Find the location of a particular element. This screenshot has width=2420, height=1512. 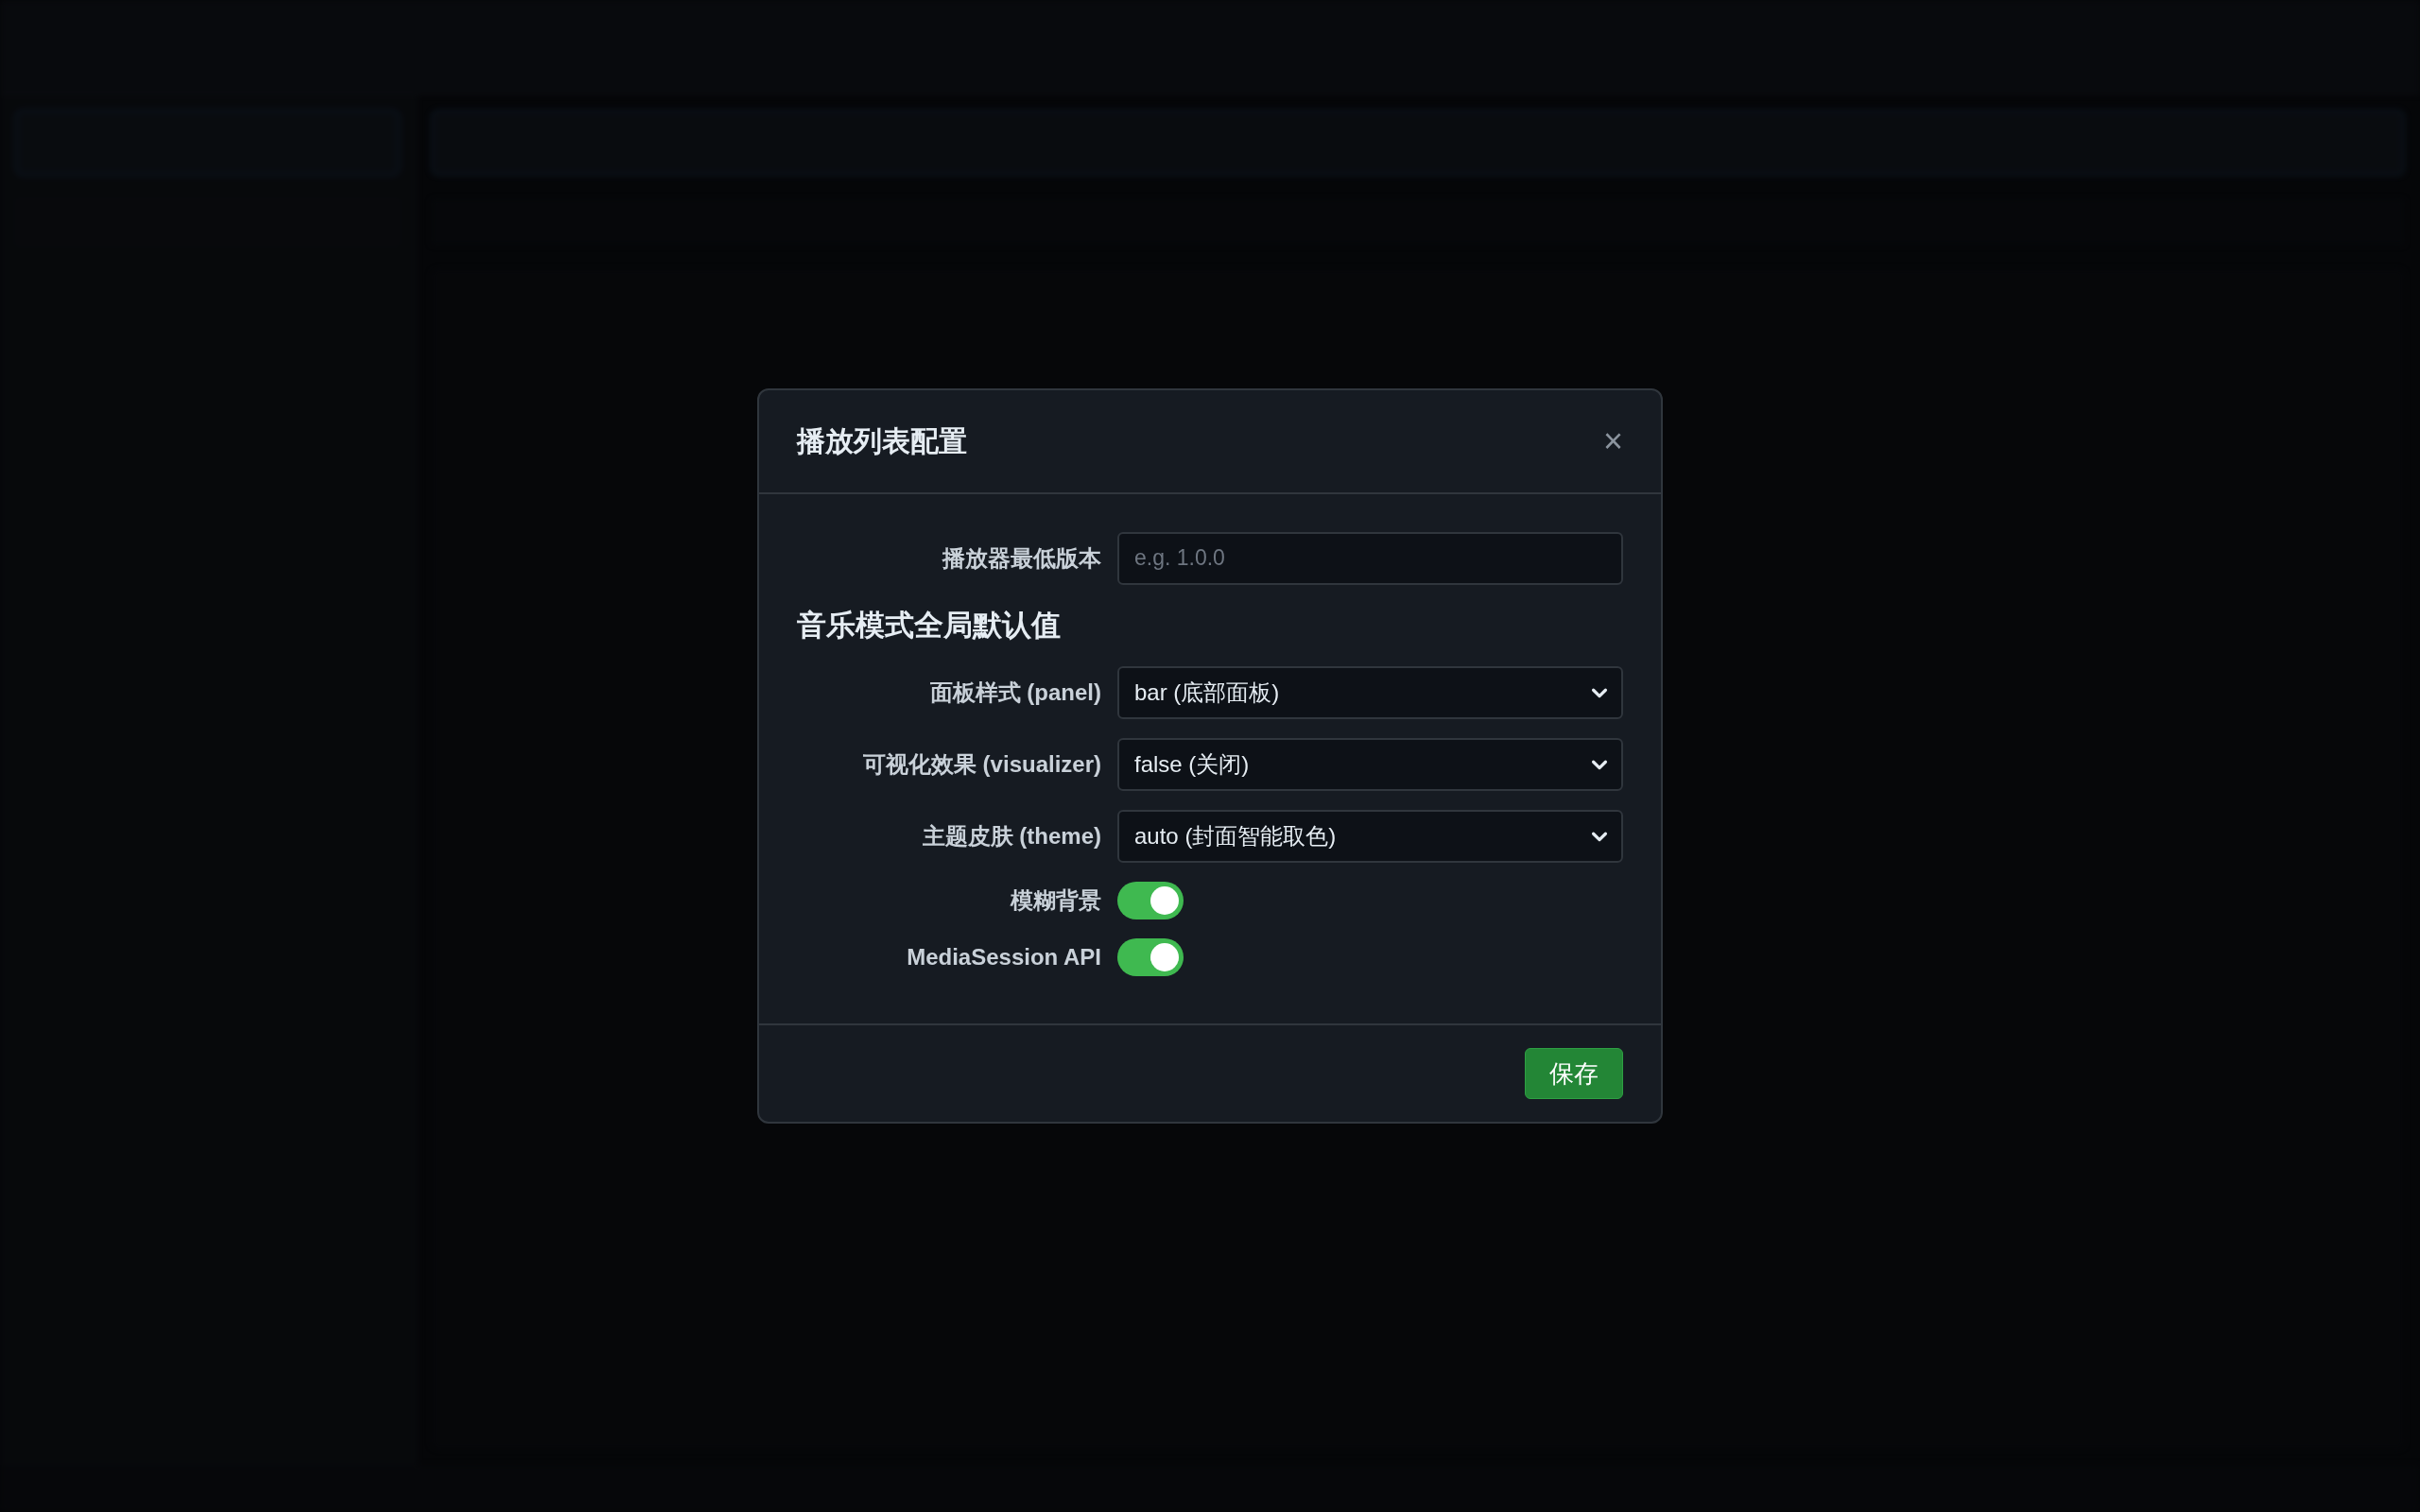

field-label: 模糊背景 is located at coordinates (1056, 901).